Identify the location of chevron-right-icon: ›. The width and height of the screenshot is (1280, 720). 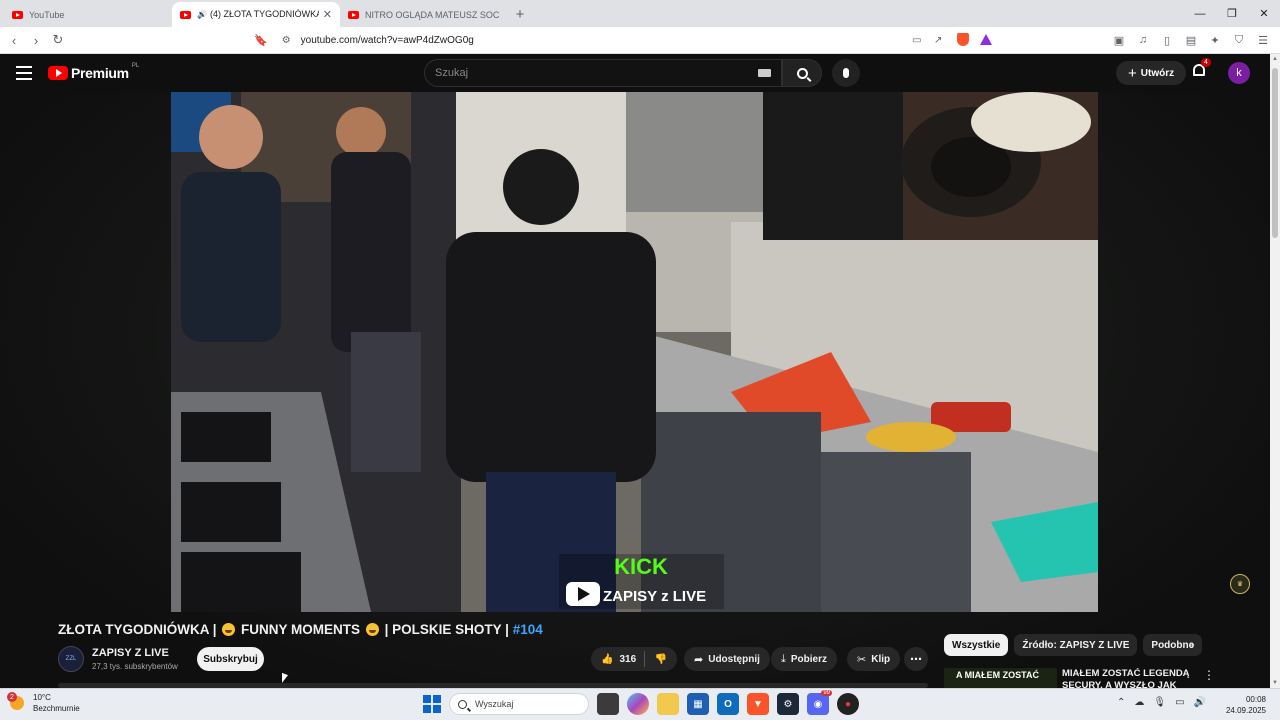
(1192, 644).